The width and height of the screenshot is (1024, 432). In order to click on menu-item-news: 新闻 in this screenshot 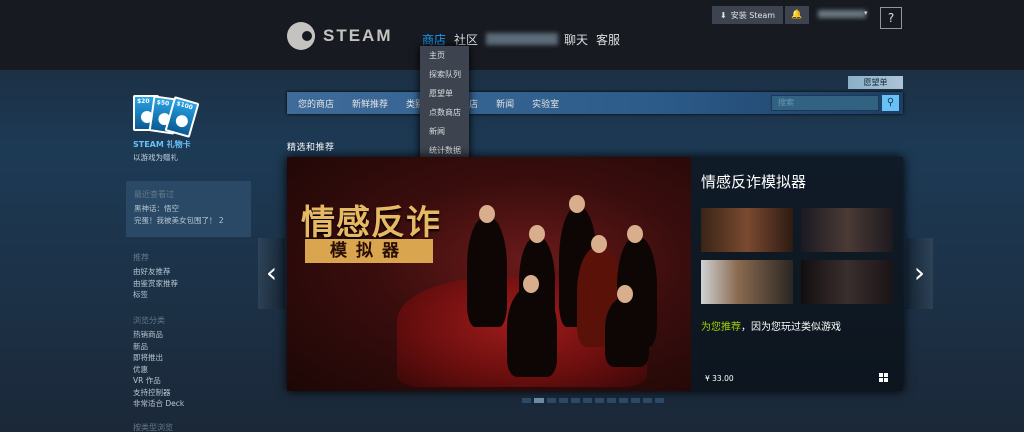, I will do `click(444, 135)`.